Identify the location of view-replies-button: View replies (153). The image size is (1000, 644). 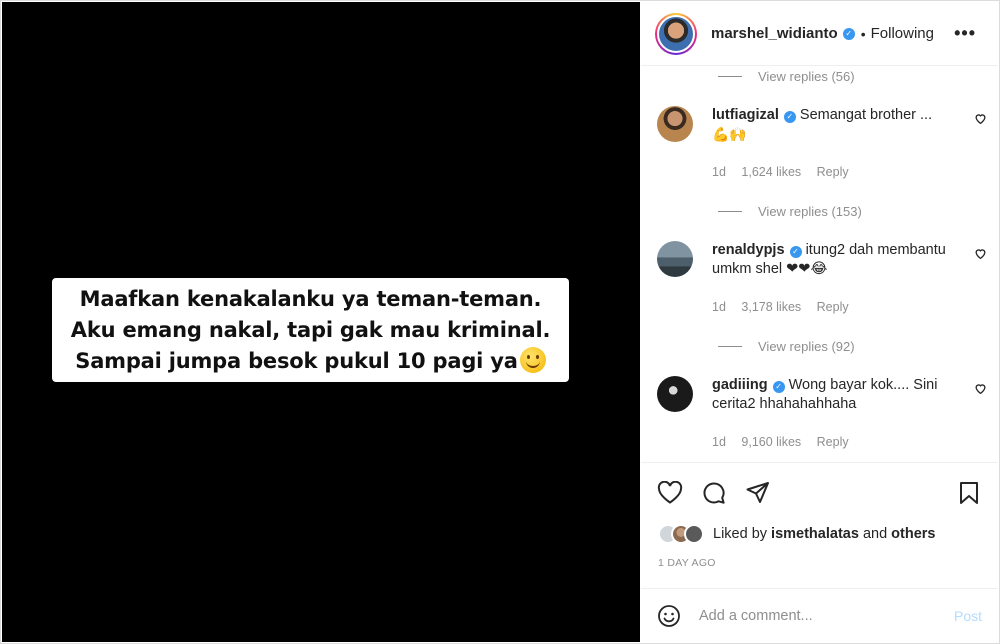
(790, 211).